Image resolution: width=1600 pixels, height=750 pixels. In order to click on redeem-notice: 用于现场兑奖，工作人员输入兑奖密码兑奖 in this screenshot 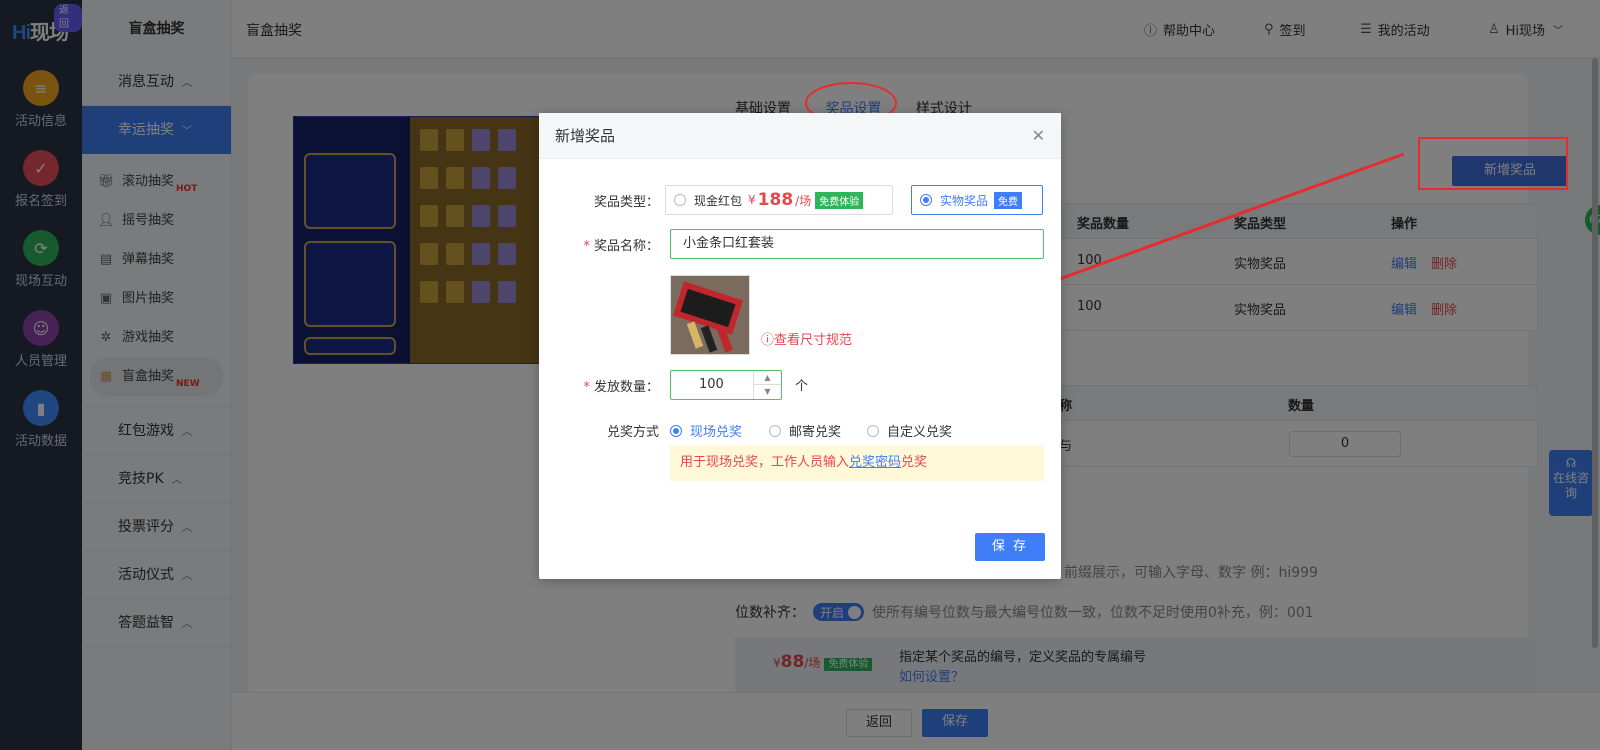, I will do `click(857, 463)`.